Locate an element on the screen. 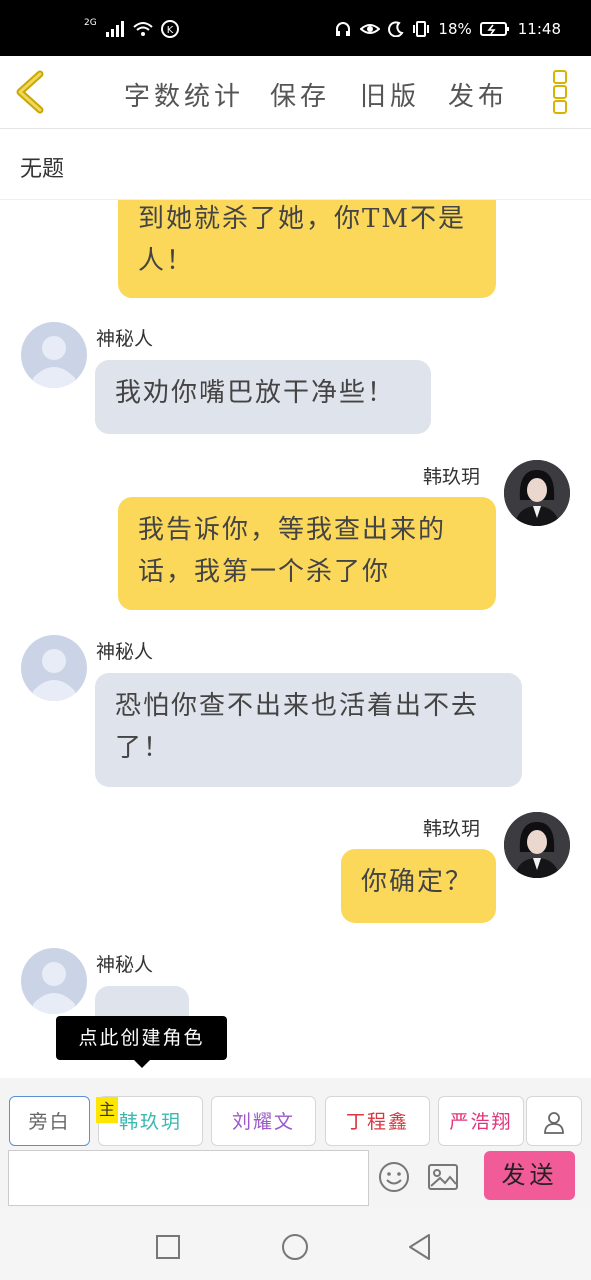 Image resolution: width=591 pixels, height=1280 pixels. role-selector-bar: 旁白 韩玖玥 刘耀文 丁程鑫 严浩翔 is located at coordinates (295, 1113).